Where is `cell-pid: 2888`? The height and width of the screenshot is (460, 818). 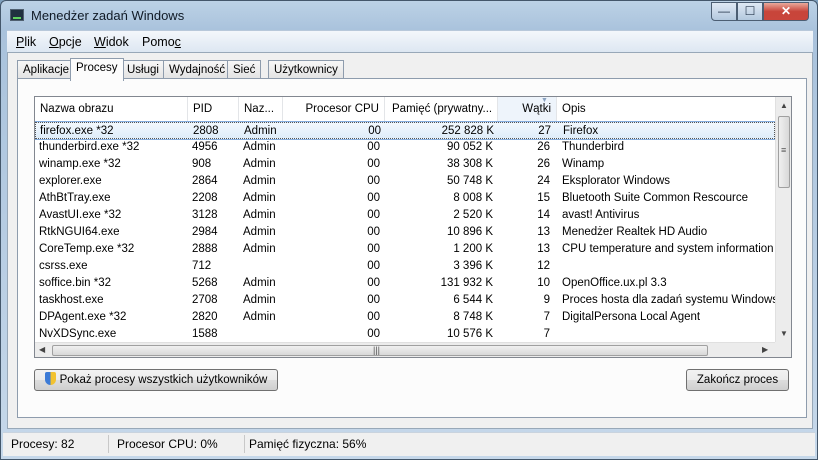
cell-pid: 2888 is located at coordinates (205, 249).